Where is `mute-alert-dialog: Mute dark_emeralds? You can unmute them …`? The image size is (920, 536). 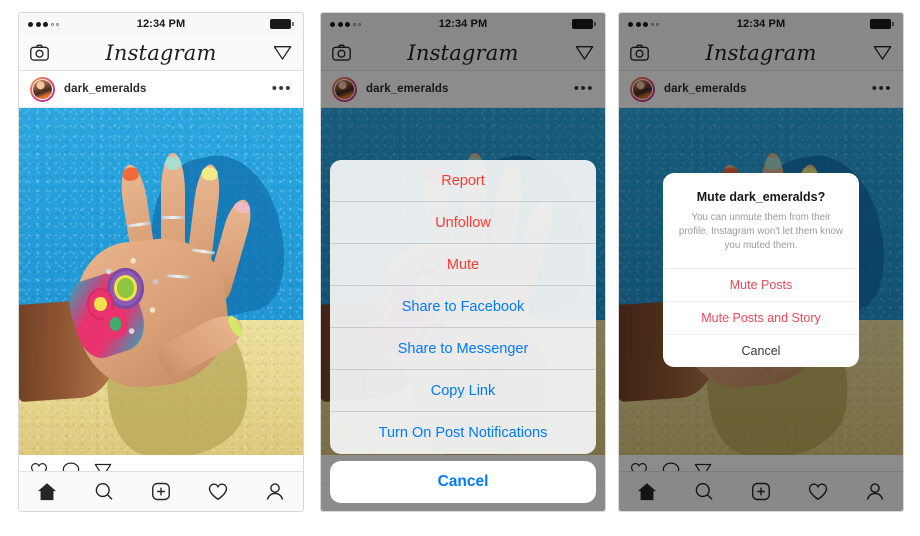 mute-alert-dialog: Mute dark_emeralds? You can unmute them … is located at coordinates (761, 270).